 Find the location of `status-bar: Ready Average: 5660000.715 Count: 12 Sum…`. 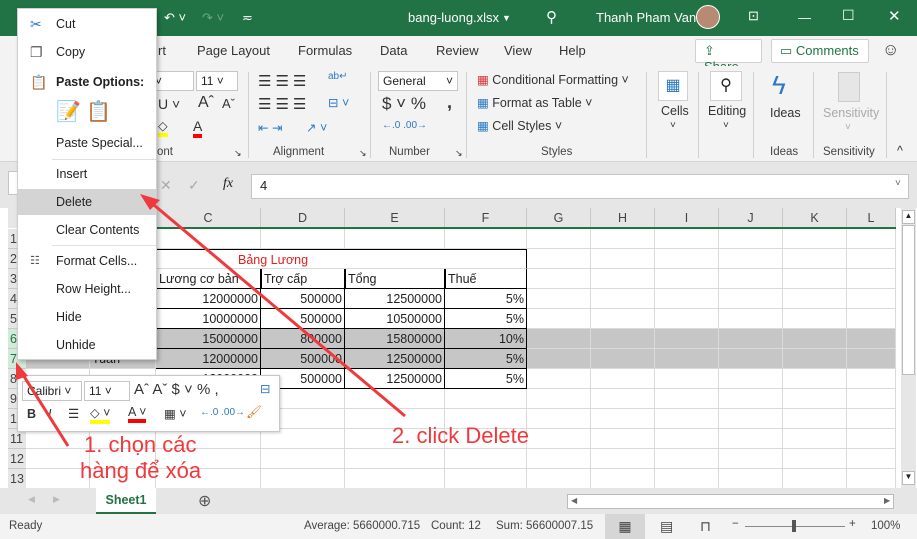

status-bar: Ready Average: 5660000.715 Count: 12 Sum… is located at coordinates (458, 526).